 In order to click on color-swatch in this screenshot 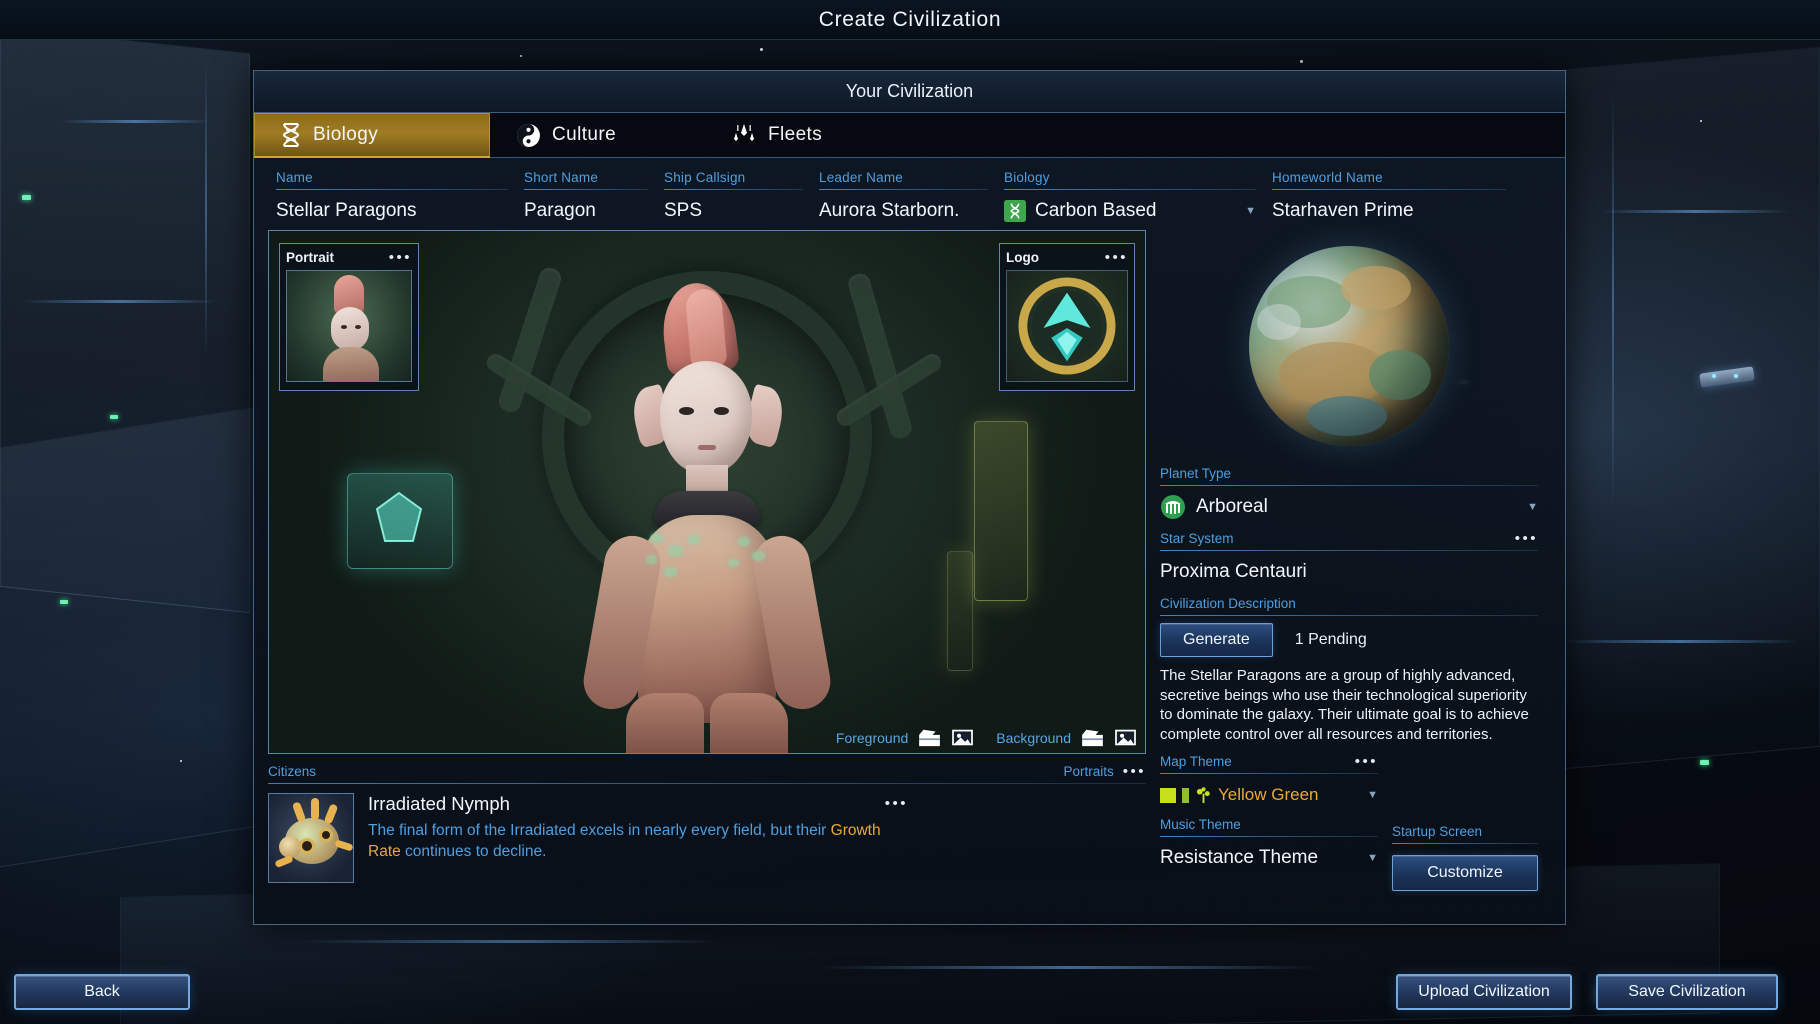, I will do `click(1185, 795)`.